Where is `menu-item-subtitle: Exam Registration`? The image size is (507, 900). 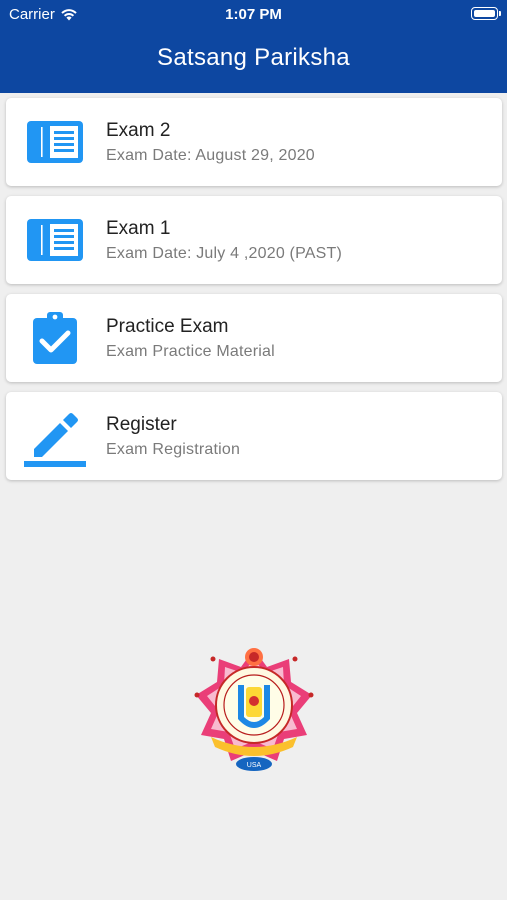
menu-item-subtitle: Exam Registration is located at coordinates (173, 449).